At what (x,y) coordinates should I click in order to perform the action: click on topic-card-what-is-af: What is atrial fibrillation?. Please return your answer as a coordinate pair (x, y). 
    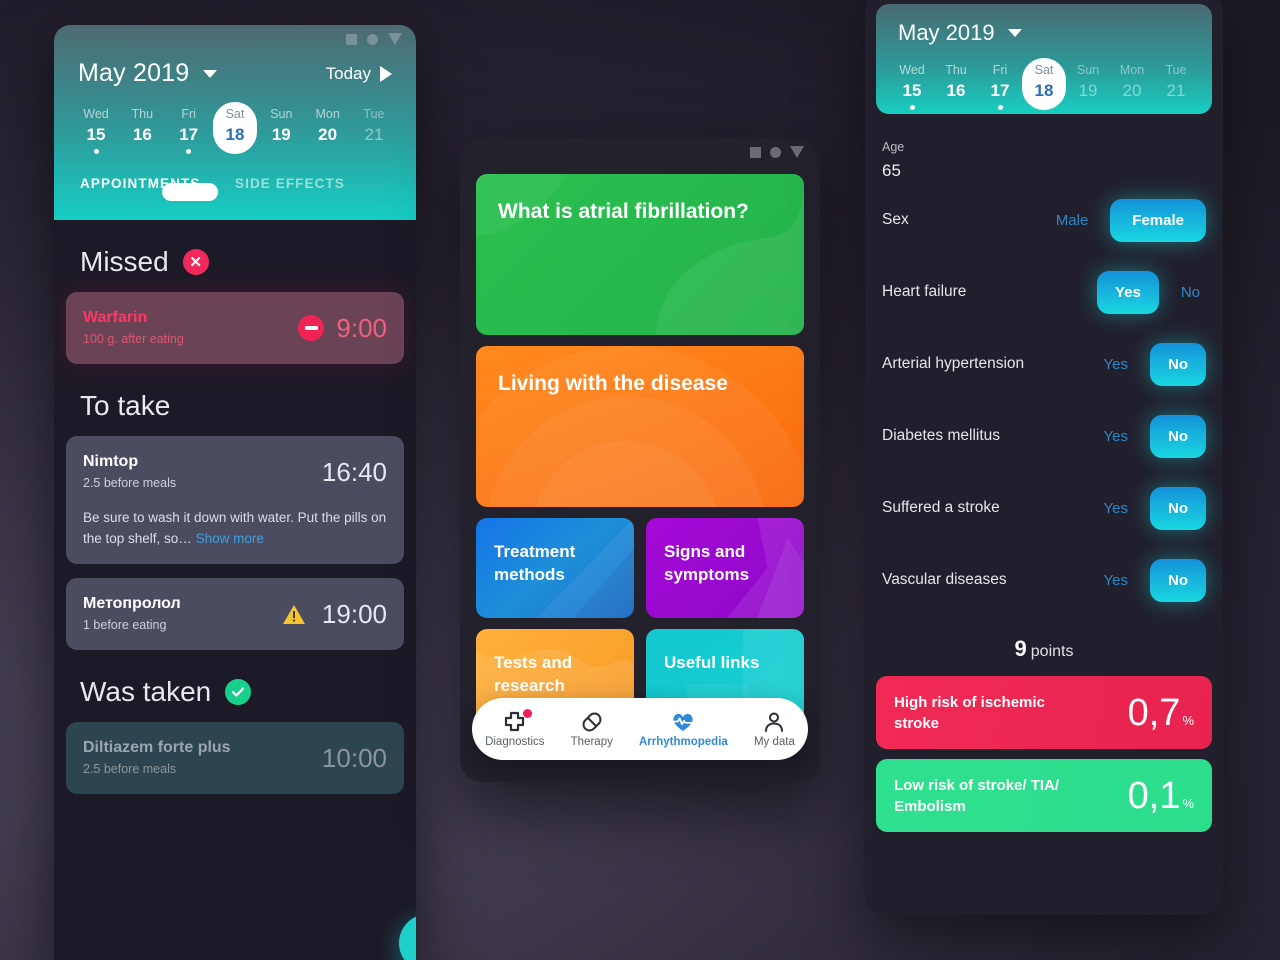
    Looking at the image, I should click on (640, 254).